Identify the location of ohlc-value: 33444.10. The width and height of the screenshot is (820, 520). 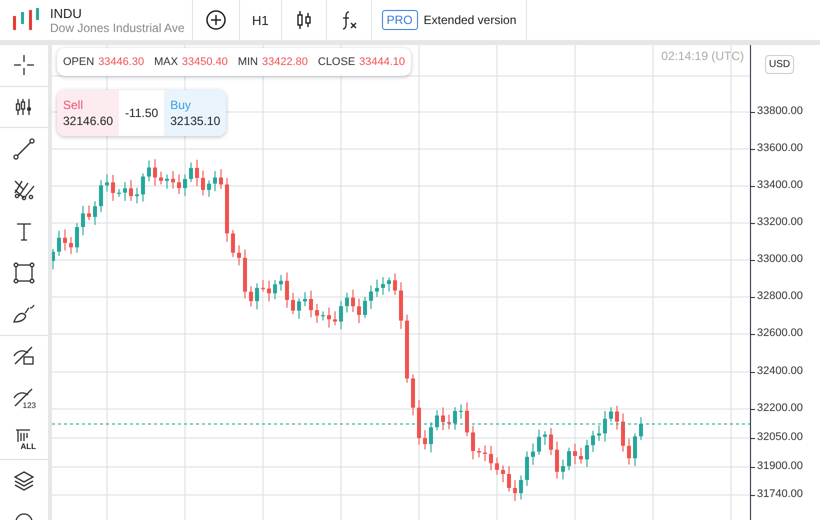
(382, 62).